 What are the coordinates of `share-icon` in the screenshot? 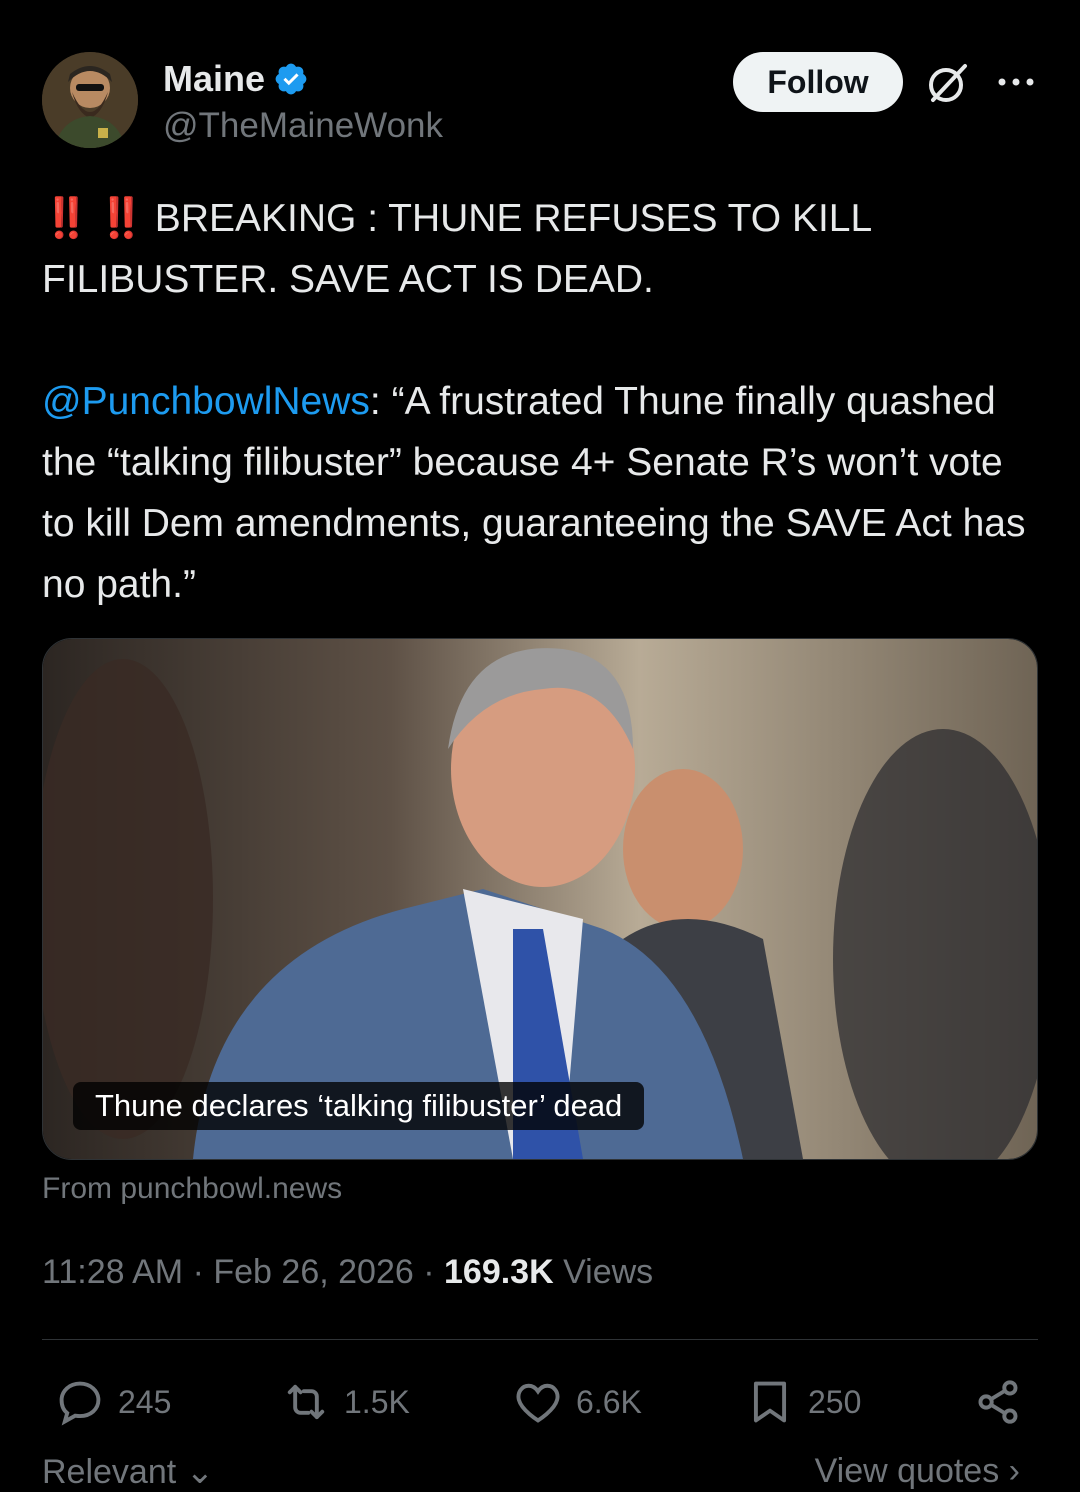 It's located at (998, 1402).